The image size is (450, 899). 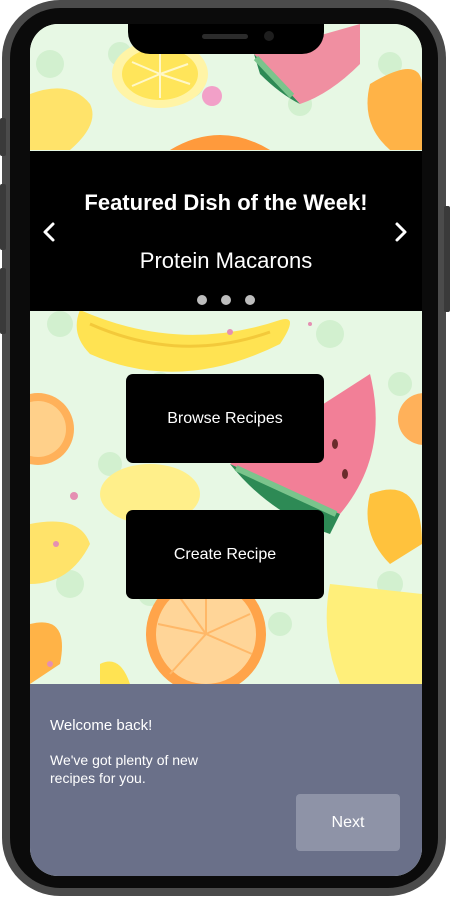 I want to click on create-recipe-label: Create Recipe, so click(x=225, y=554).